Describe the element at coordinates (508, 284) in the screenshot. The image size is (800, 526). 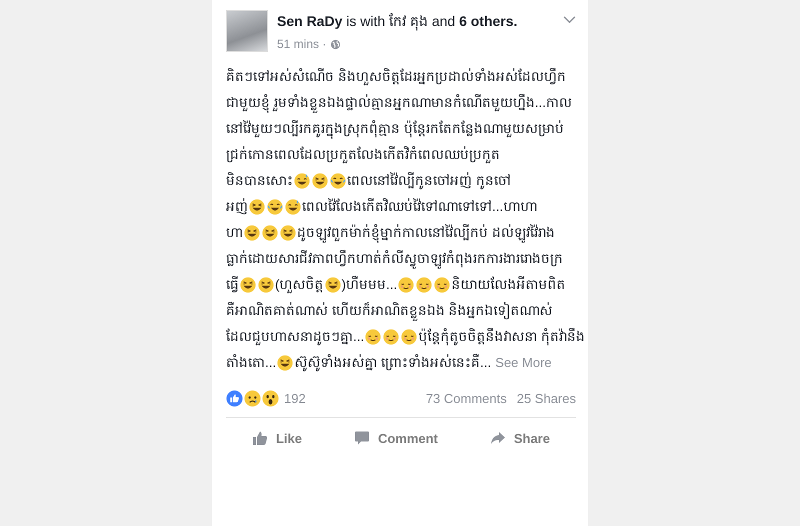
I see `post-text: និយាយលែងអីតាមពិត` at that location.